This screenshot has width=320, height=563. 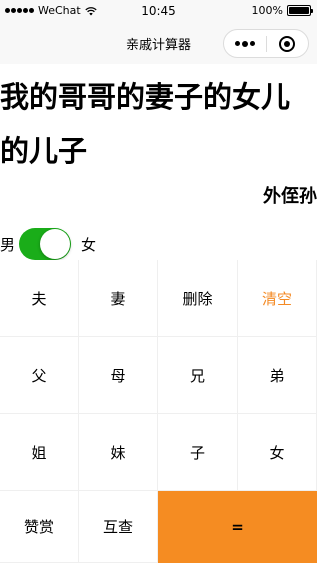 What do you see at coordinates (290, 196) in the screenshot?
I see `relation-result: 外侄孙` at bounding box center [290, 196].